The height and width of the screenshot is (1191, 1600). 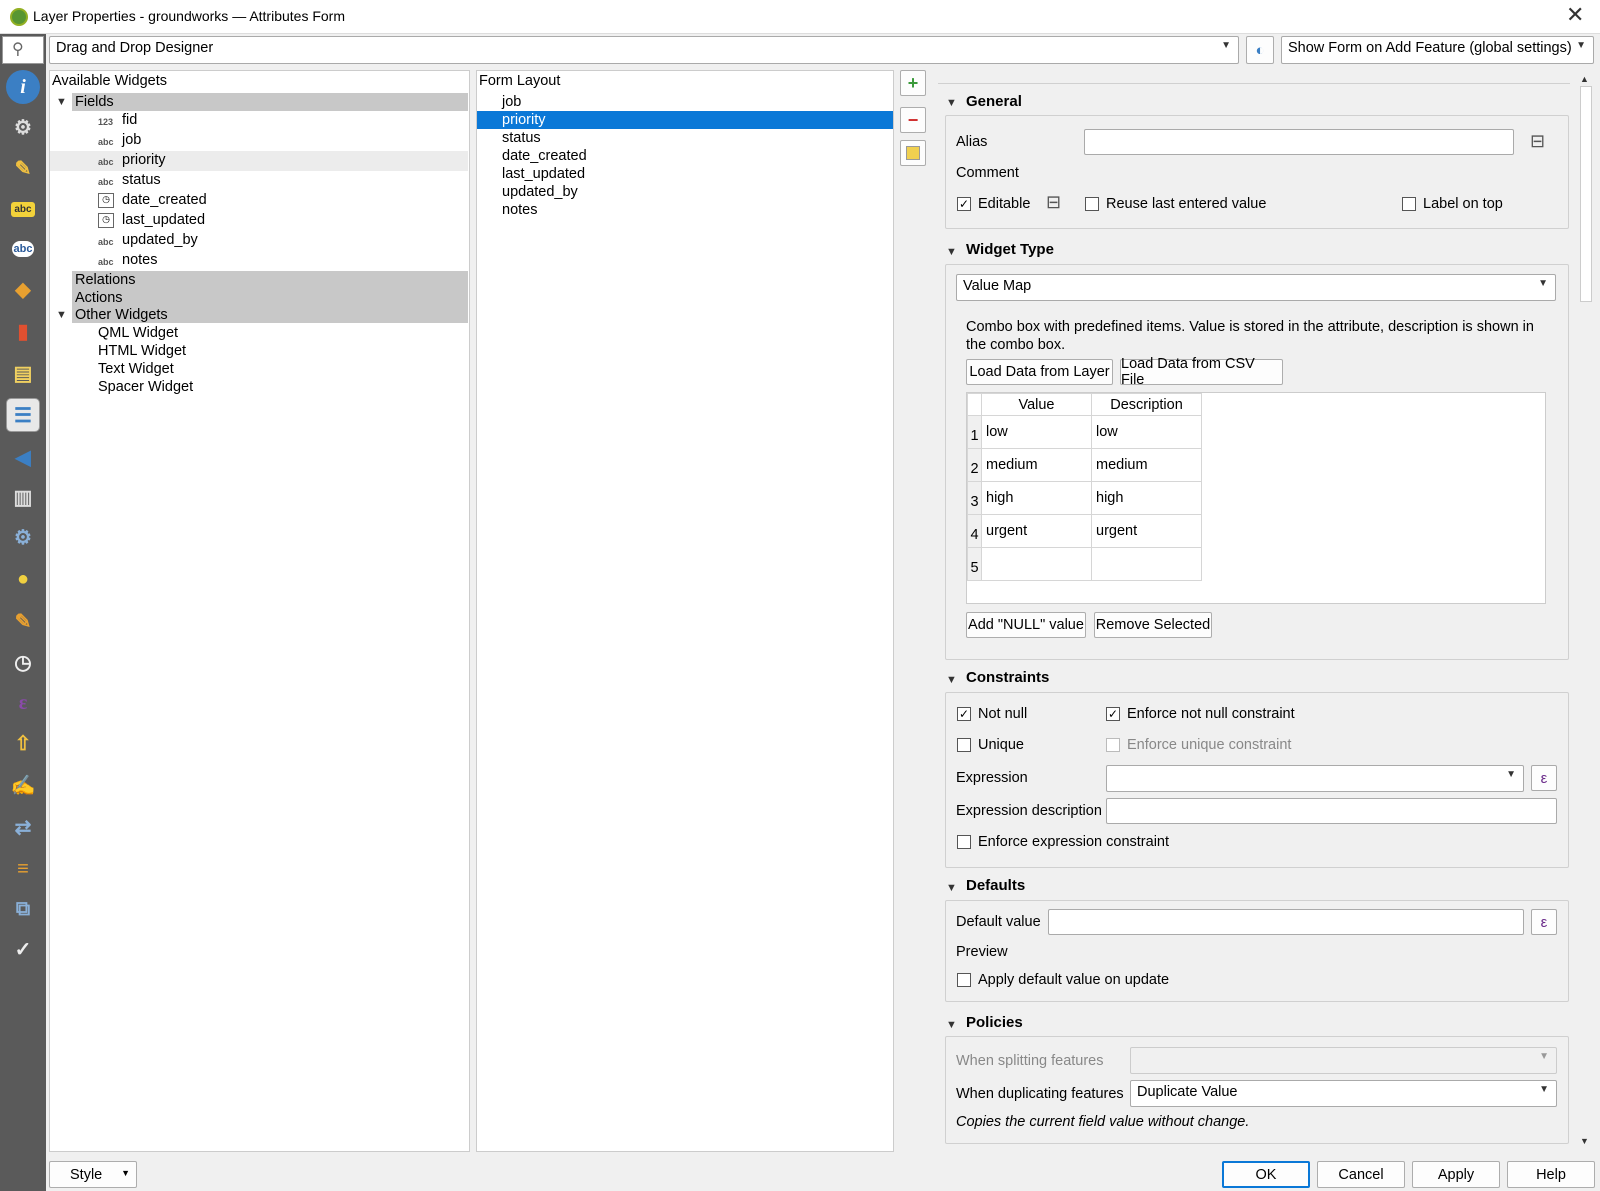 I want to click on value-cell: low, so click(x=1036, y=432).